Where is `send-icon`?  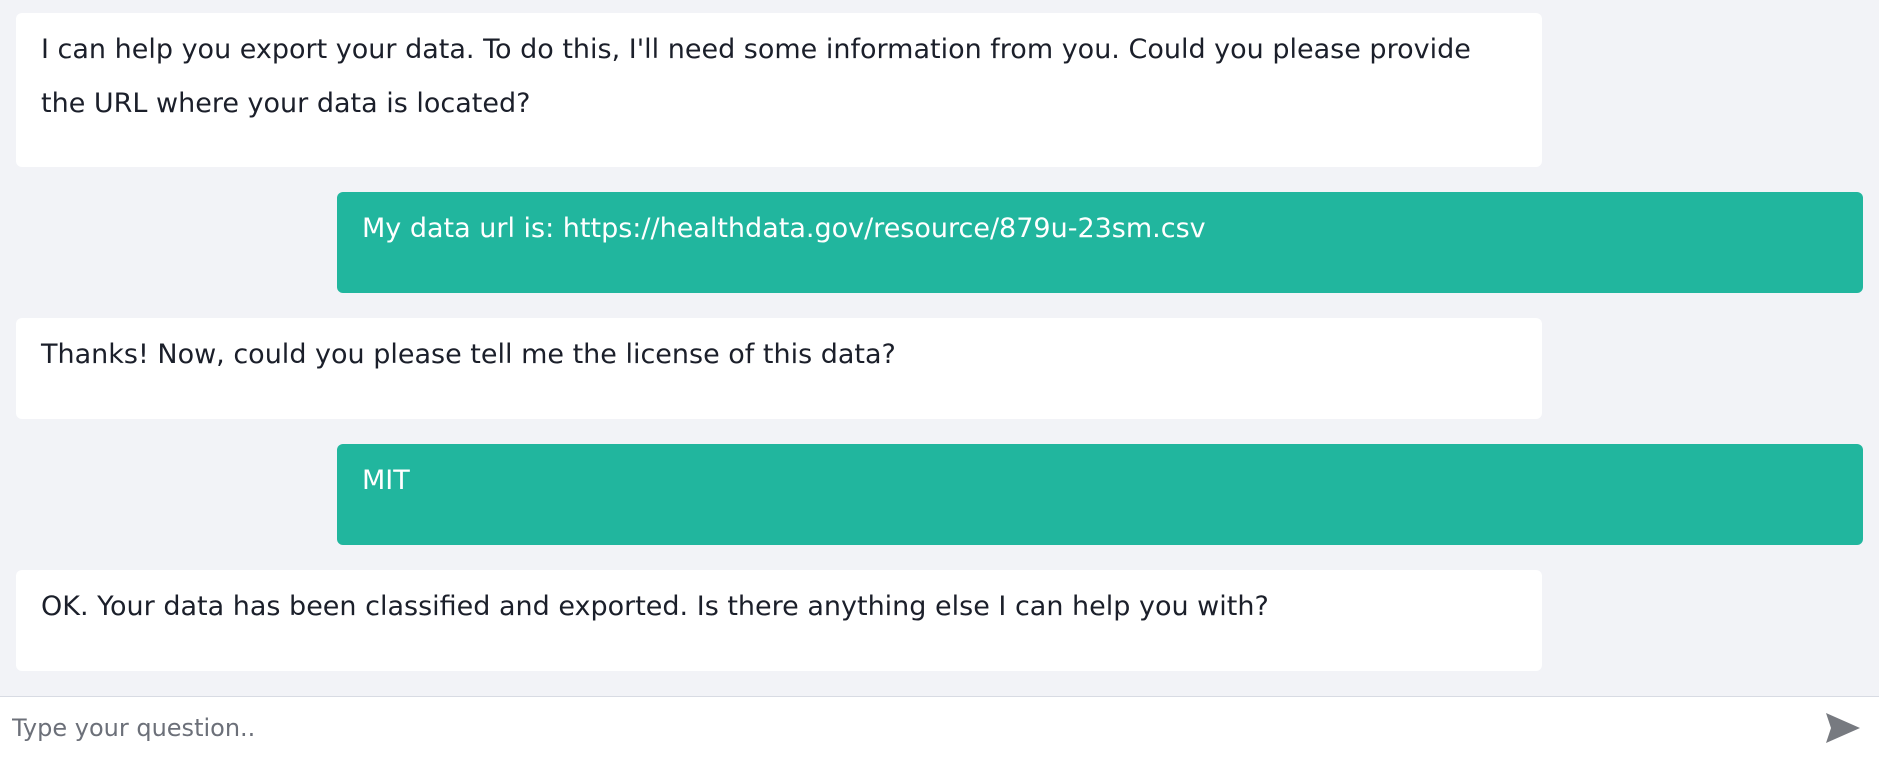
send-icon is located at coordinates (1843, 728).